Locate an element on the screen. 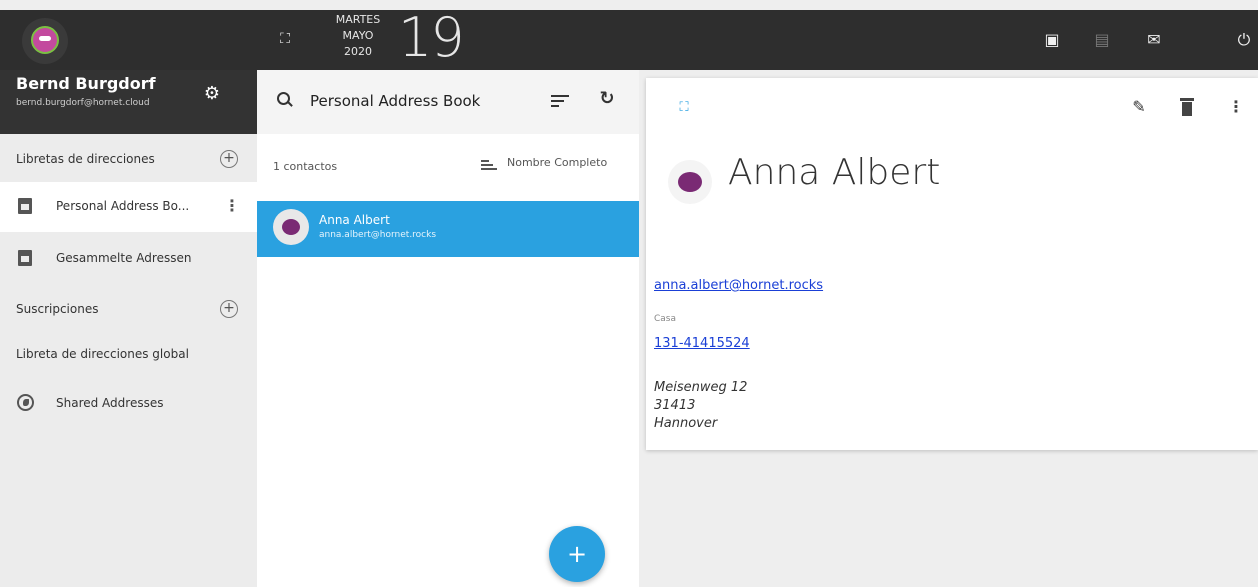  sidebar-item-shared-addresses: Shared Addresses is located at coordinates (128, 405).